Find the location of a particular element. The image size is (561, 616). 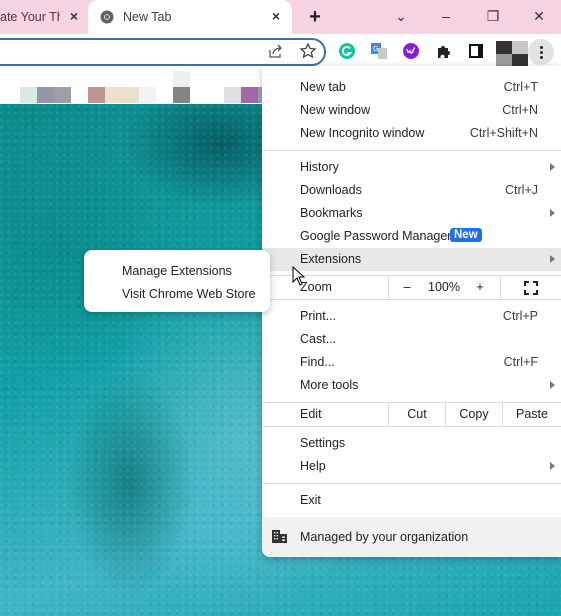

menu-item-find: Find... Ctrl+F is located at coordinates (411, 362).